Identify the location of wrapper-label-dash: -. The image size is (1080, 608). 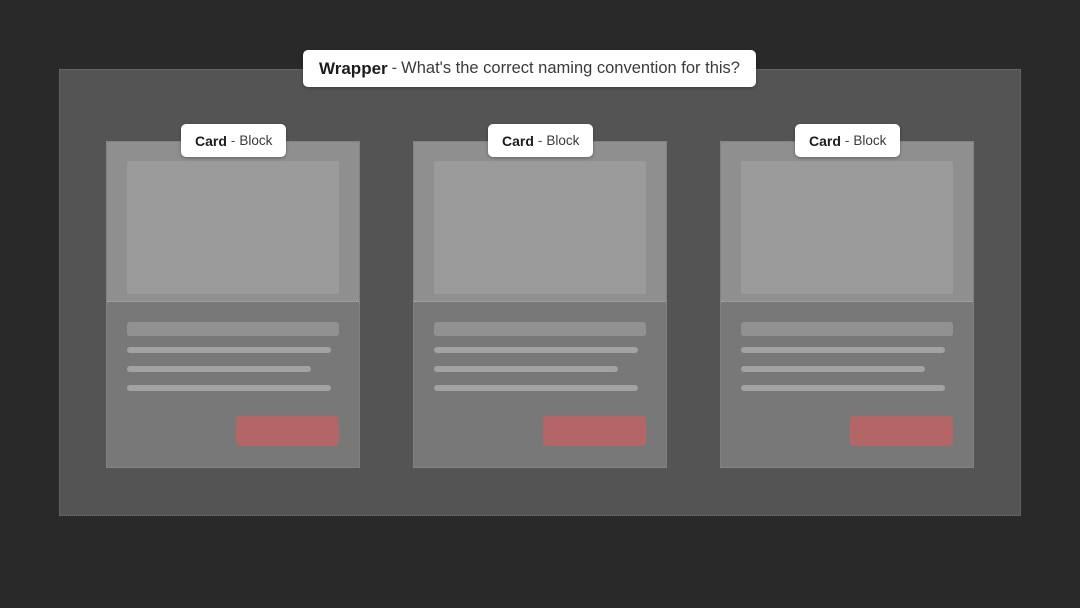
(394, 68).